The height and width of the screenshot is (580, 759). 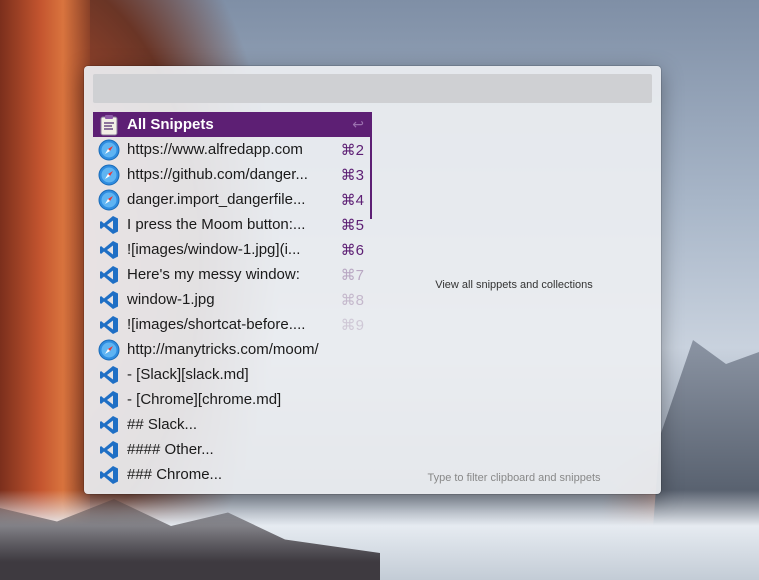 I want to click on list-item: https://github.com/danger... ⌘3, so click(x=232, y=174).